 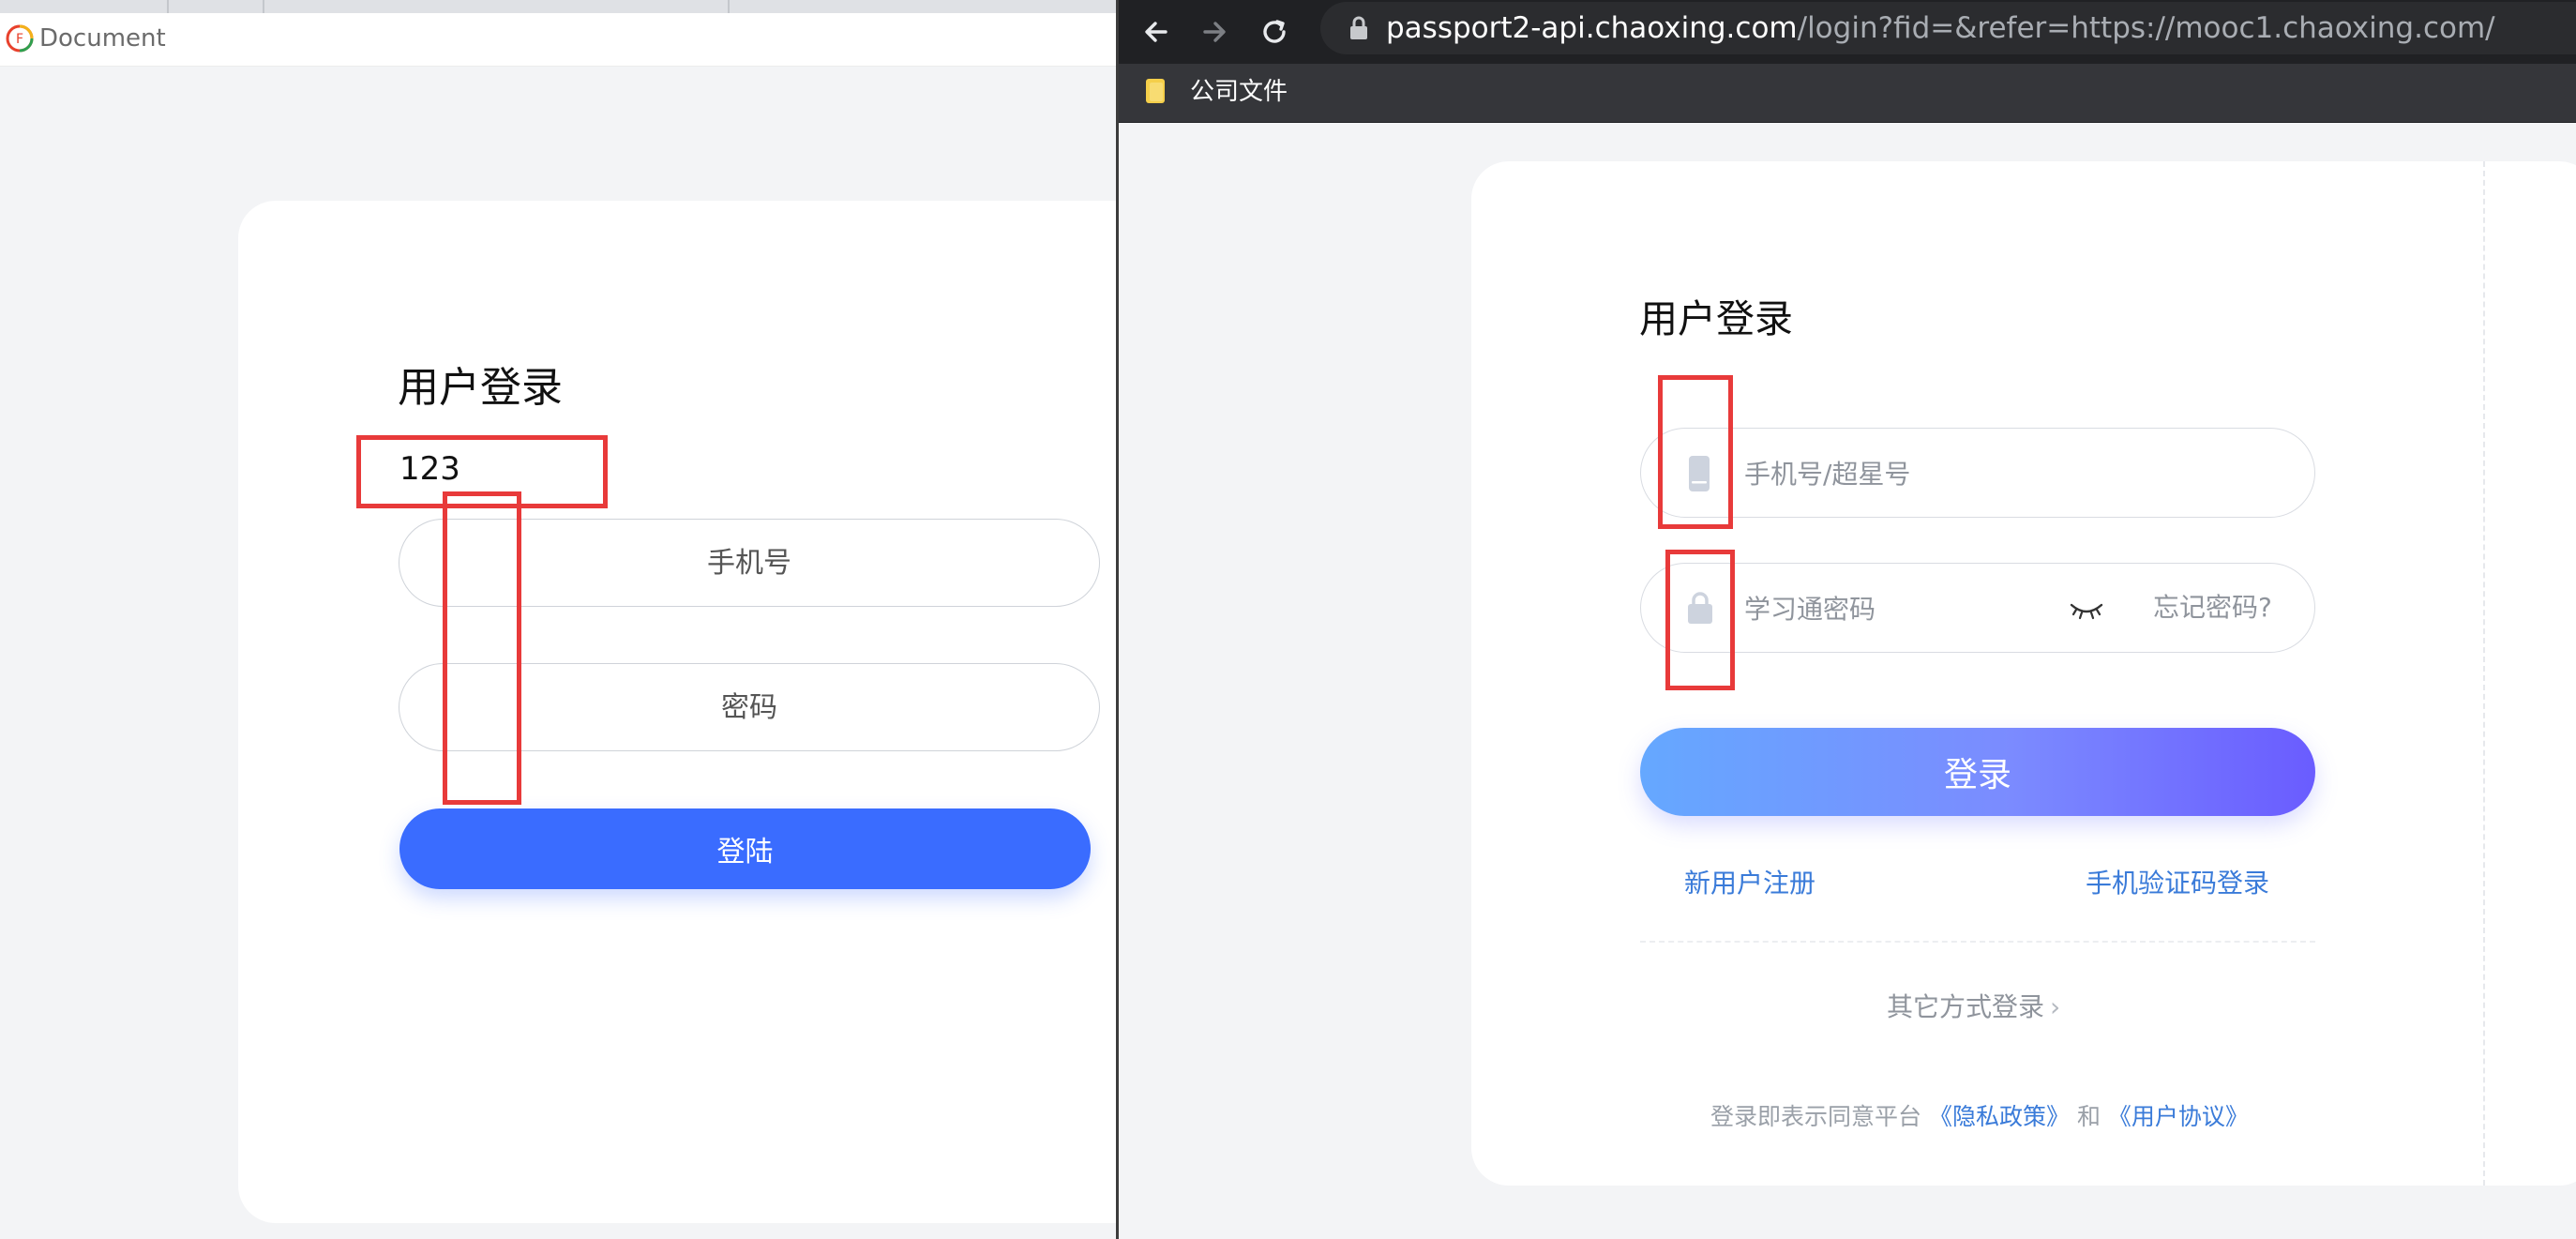 I want to click on agreement-prefix: 登录即表示同意平台, so click(x=1816, y=1116).